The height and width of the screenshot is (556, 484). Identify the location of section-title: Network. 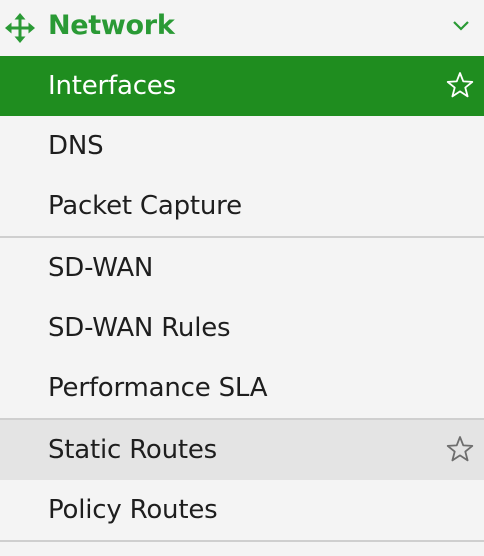
(111, 25).